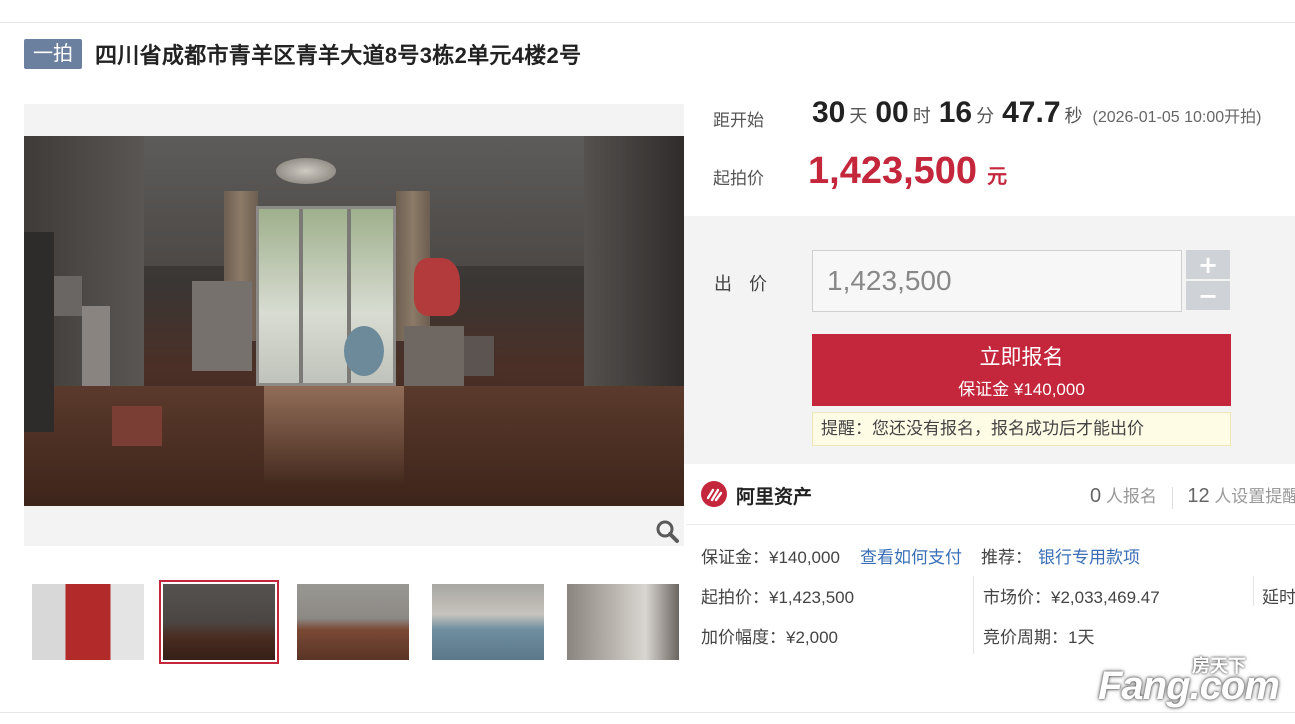 The height and width of the screenshot is (724, 1295). I want to click on bid-reminder-notice: 提醒：您还没有报名，报名成功后才能出价, so click(1021, 429).